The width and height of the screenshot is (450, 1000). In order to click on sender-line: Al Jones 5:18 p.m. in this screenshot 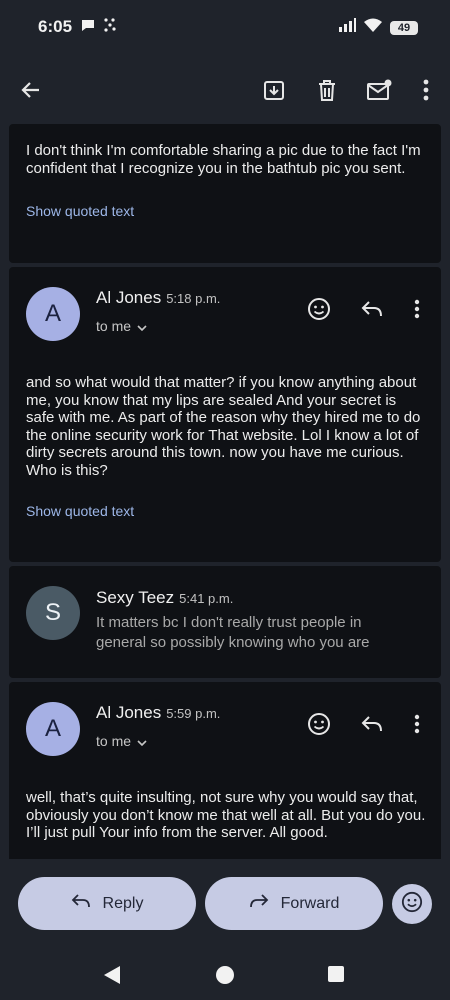, I will do `click(158, 298)`.